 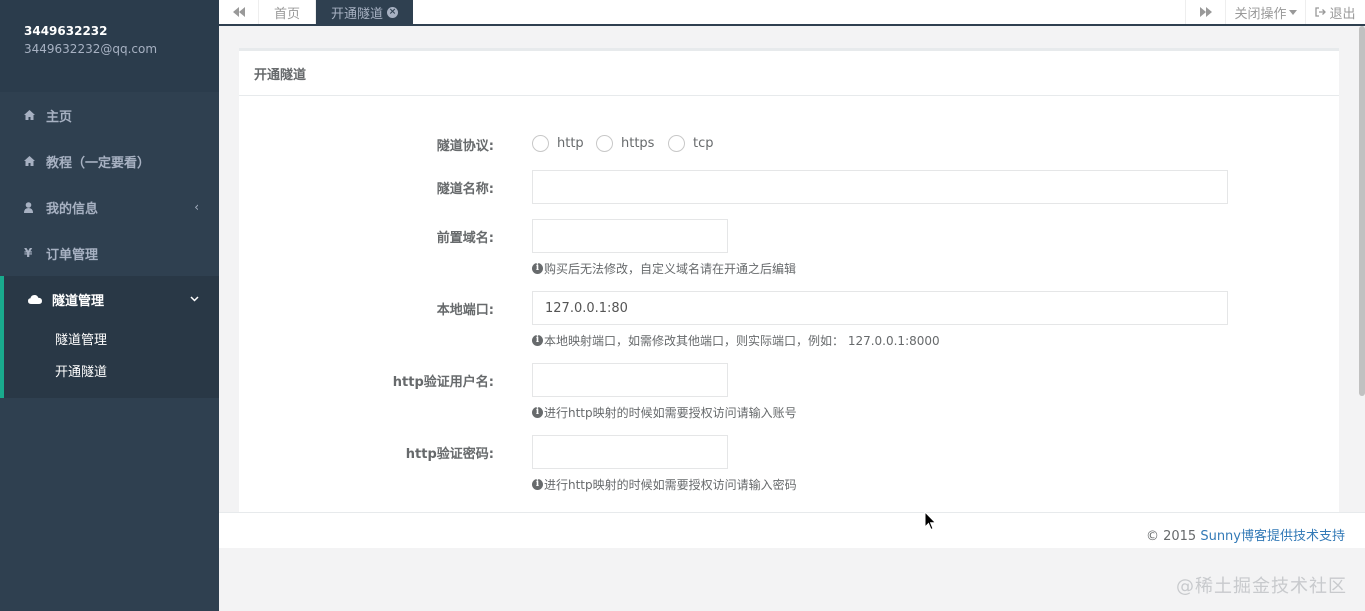 What do you see at coordinates (98, 163) in the screenshot?
I see `sidebar-item-label: 教程（一定要看）` at bounding box center [98, 163].